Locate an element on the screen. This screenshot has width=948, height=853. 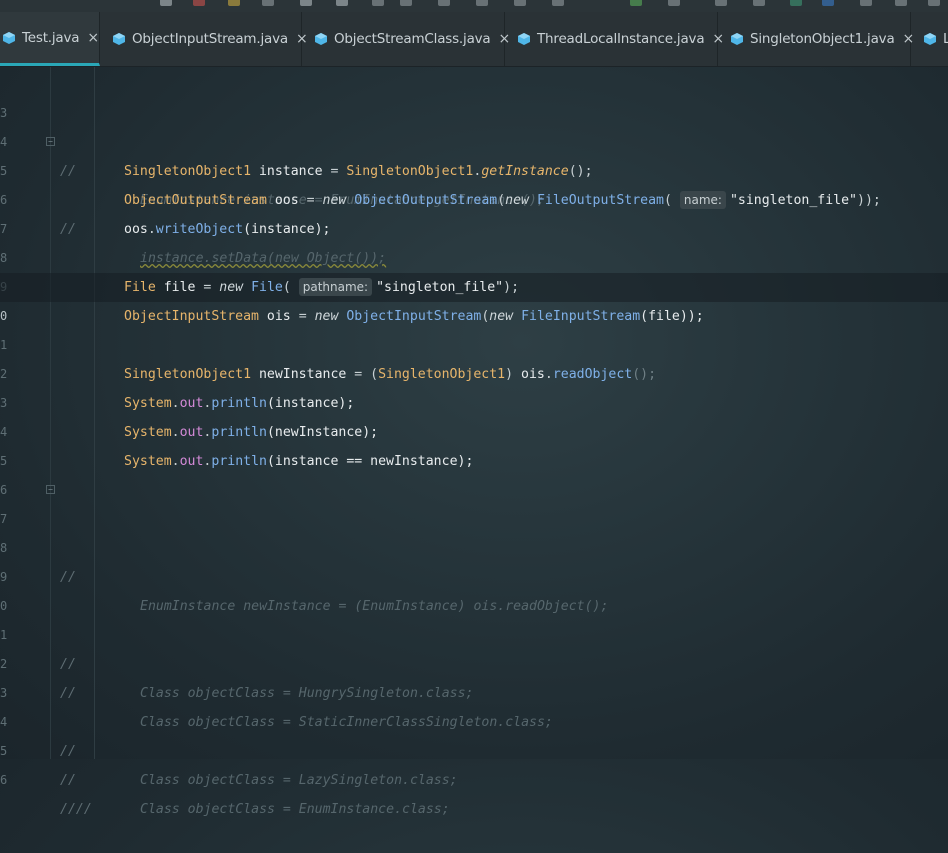
code-line: 4 System.out.println(instance); is located at coordinates (474, 414).